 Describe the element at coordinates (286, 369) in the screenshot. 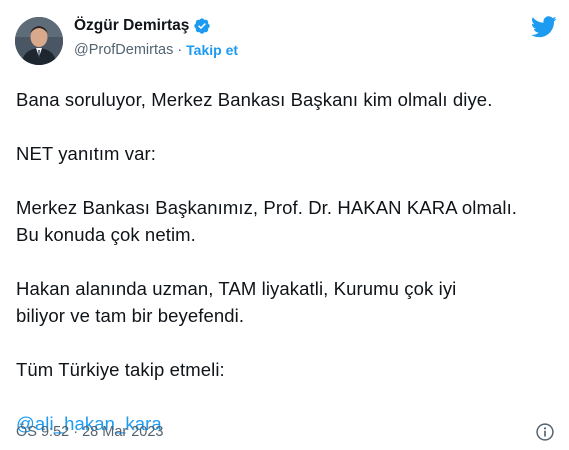

I see `tweet-paragraph: Tüm Türkiye takip etmeli:` at that location.